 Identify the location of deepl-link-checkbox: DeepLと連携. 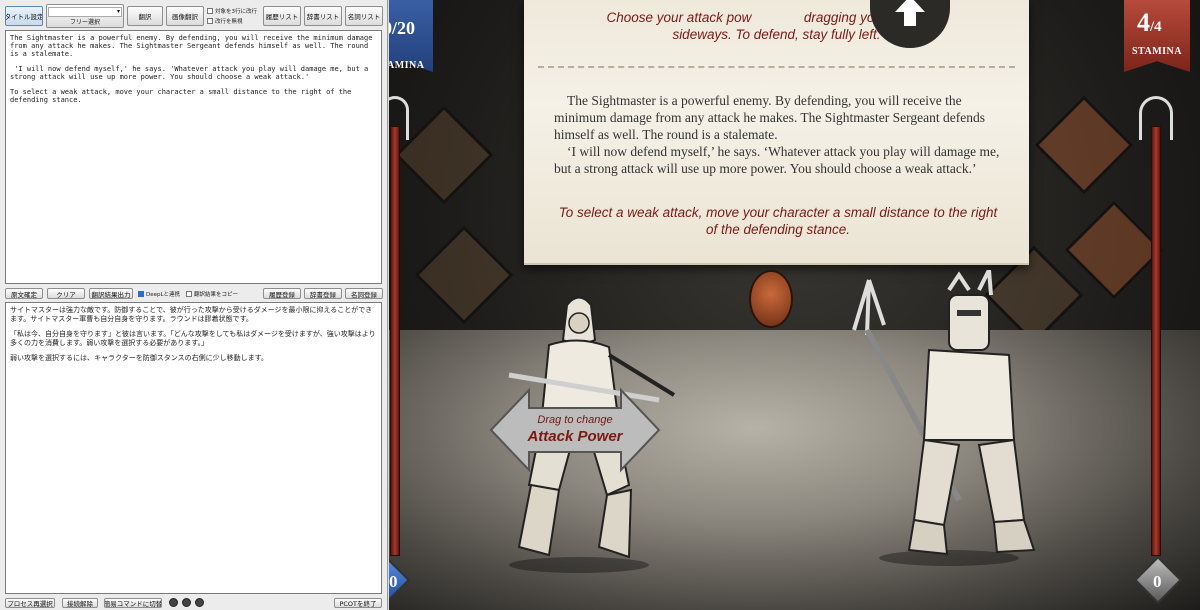
(159, 294).